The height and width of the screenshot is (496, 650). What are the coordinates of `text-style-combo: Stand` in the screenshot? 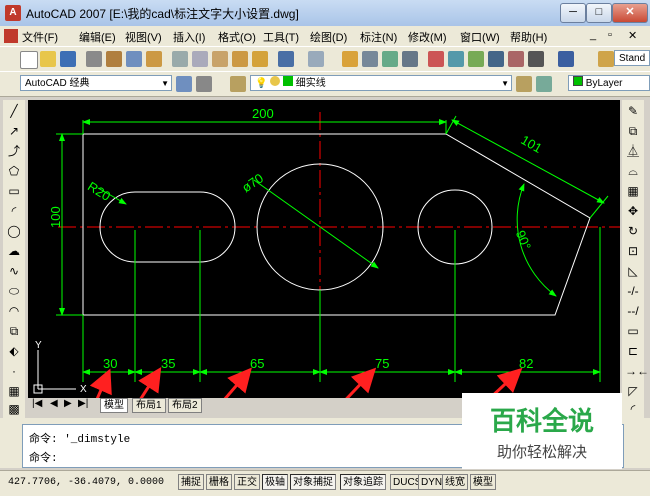 It's located at (632, 58).